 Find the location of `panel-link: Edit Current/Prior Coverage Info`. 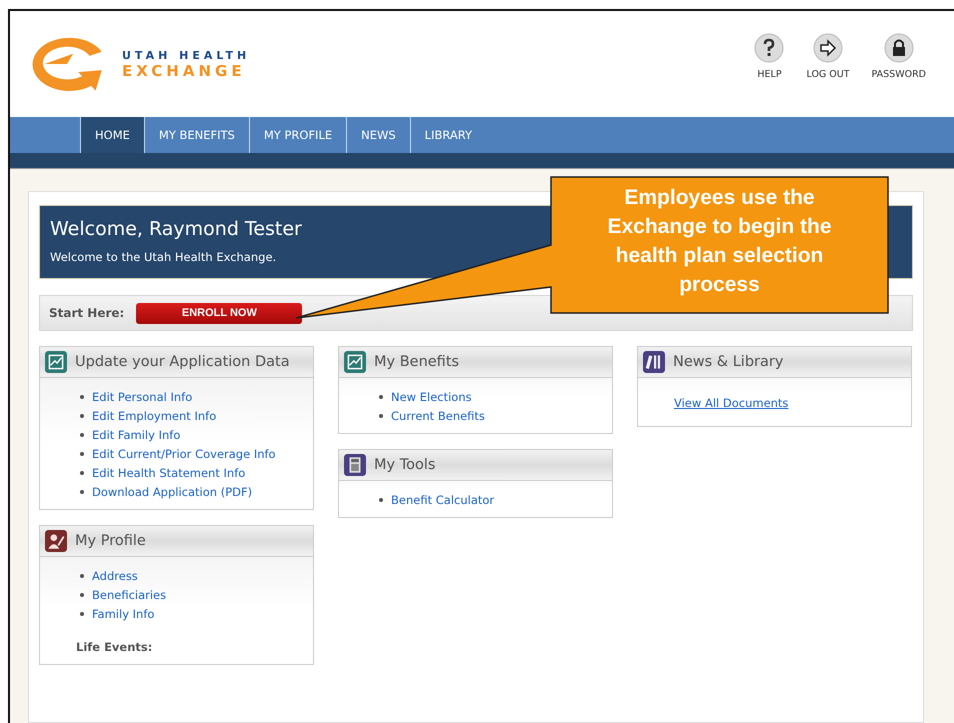

panel-link: Edit Current/Prior Coverage Info is located at coordinates (184, 454).